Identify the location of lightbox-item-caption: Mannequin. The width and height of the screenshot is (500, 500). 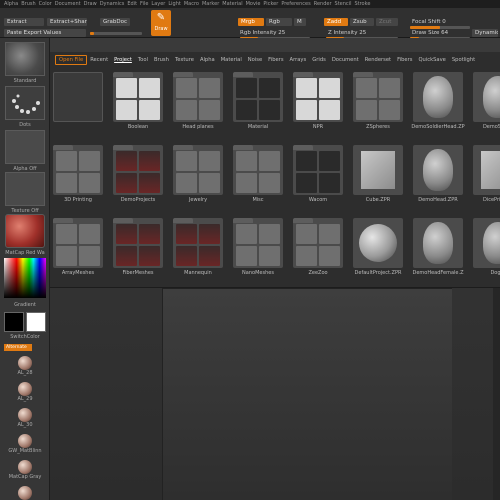
(198, 273).